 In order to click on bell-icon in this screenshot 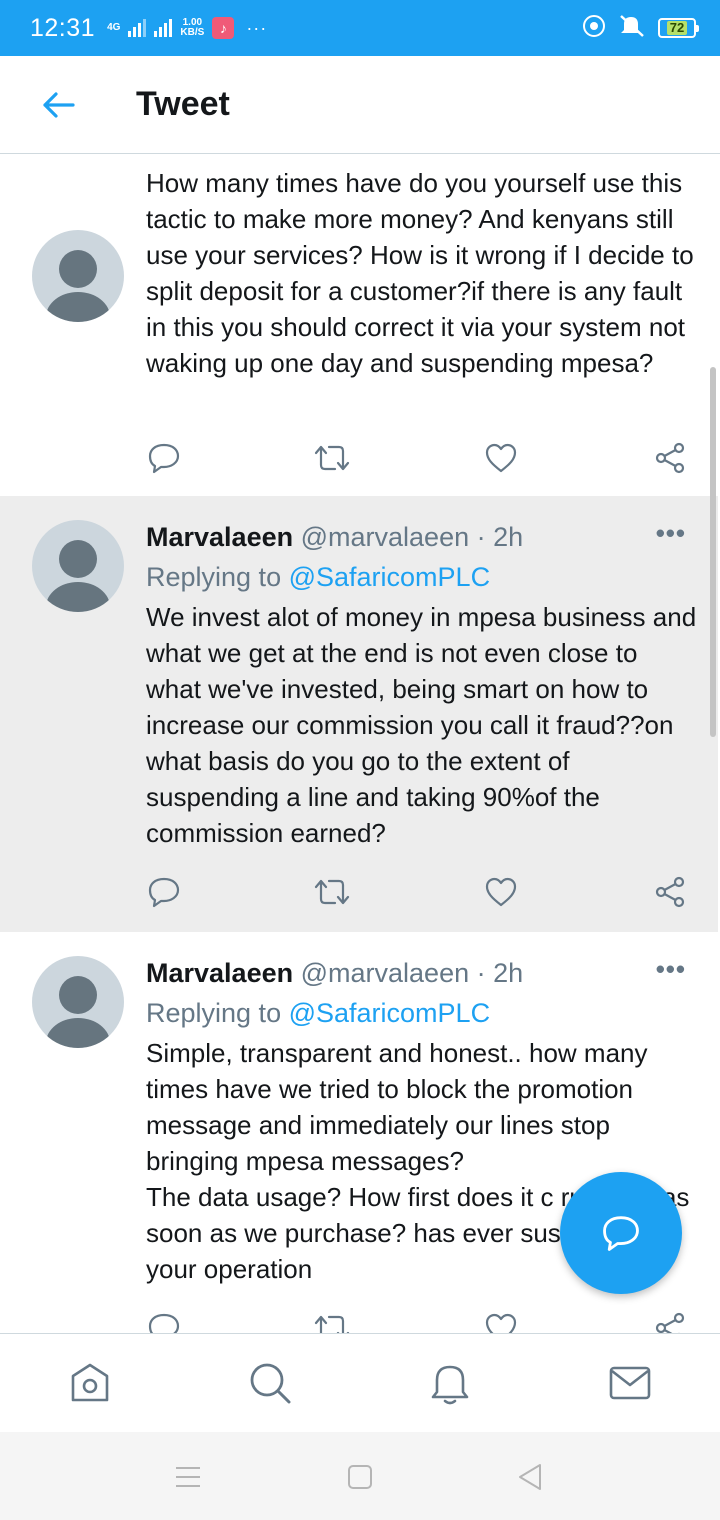, I will do `click(450, 1385)`.